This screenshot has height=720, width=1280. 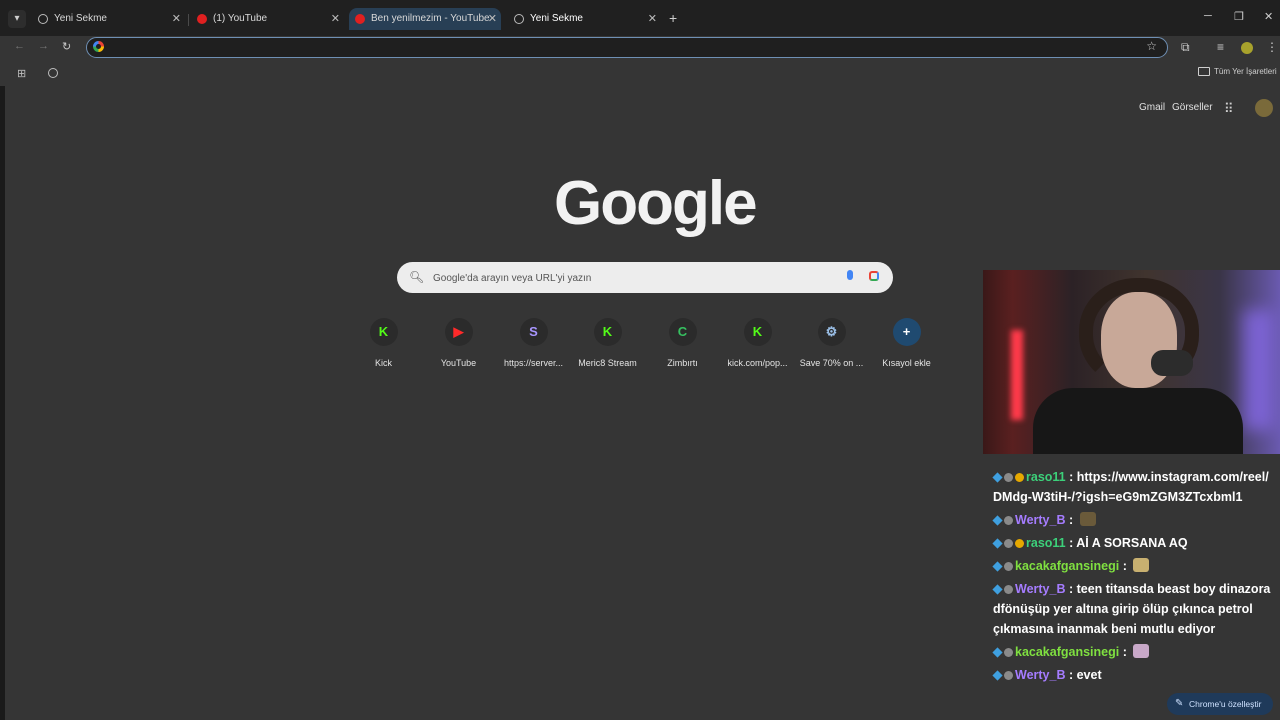 What do you see at coordinates (66, 46) in the screenshot?
I see `reload-icon: ↻` at bounding box center [66, 46].